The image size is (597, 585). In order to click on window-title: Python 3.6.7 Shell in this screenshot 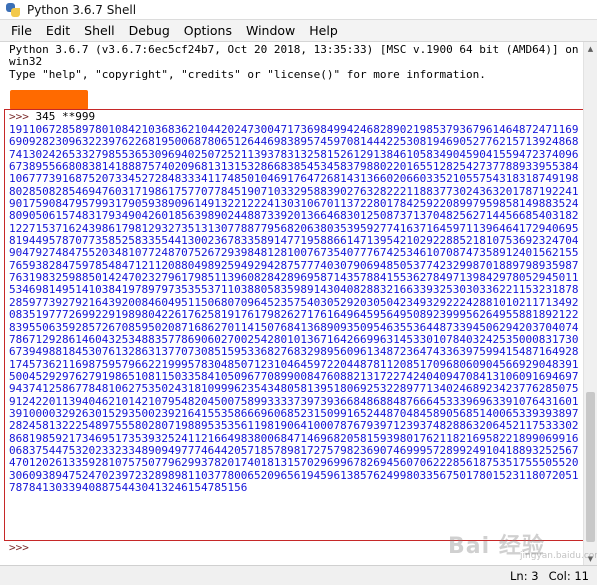, I will do `click(82, 9)`.